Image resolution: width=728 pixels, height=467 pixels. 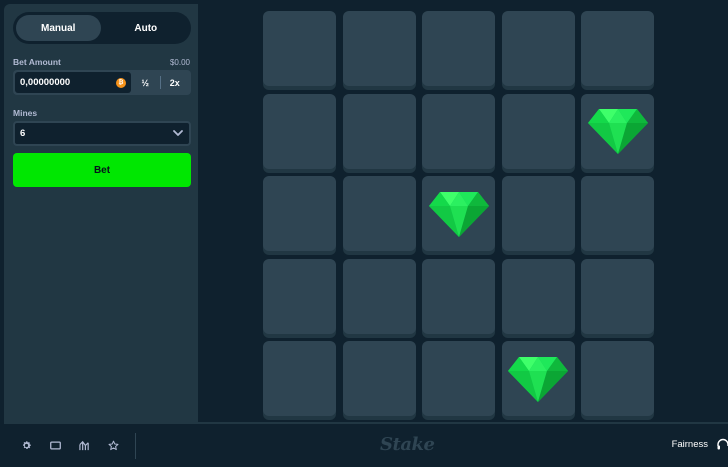 I want to click on bet-amount-label-row: Bet Amount $0.00, so click(x=101, y=61).